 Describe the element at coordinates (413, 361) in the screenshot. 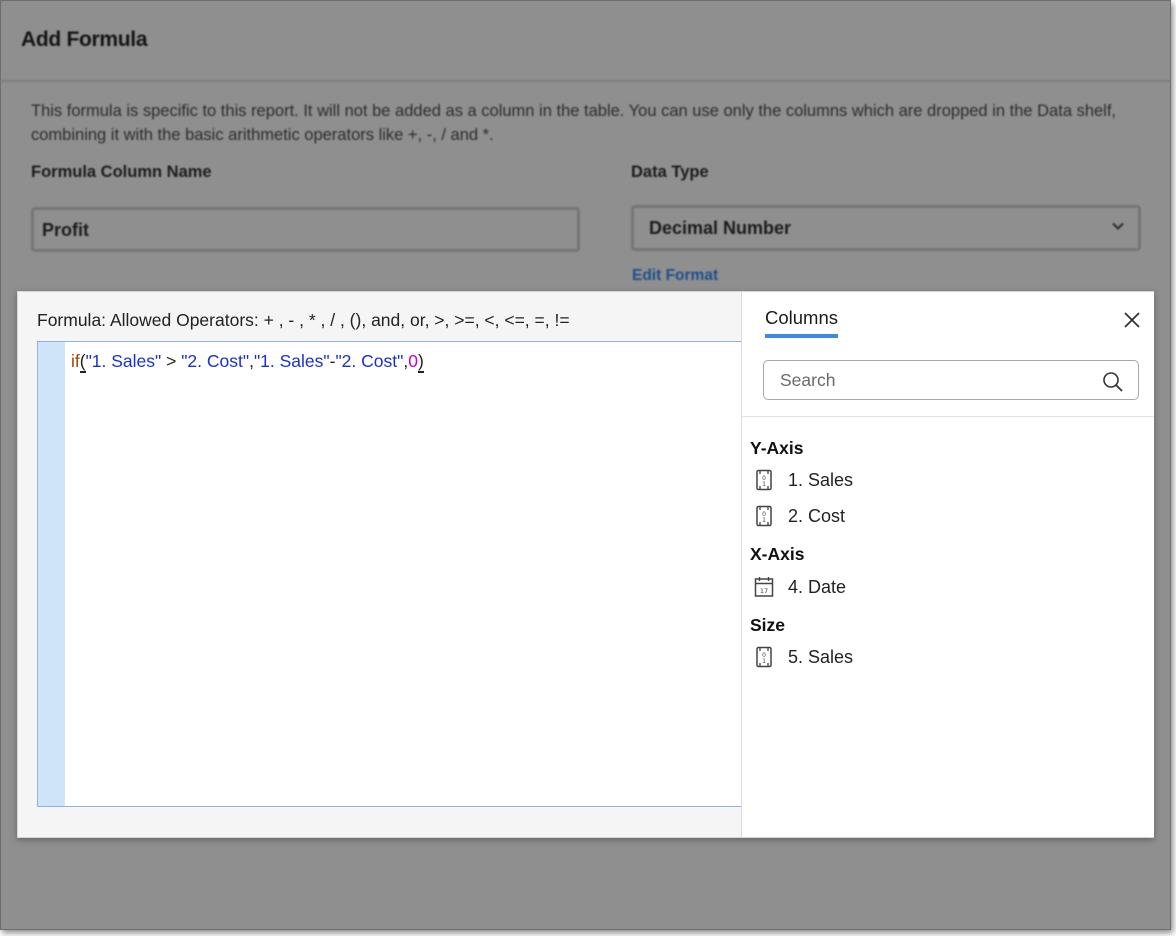

I see `code-number-token: 0` at that location.